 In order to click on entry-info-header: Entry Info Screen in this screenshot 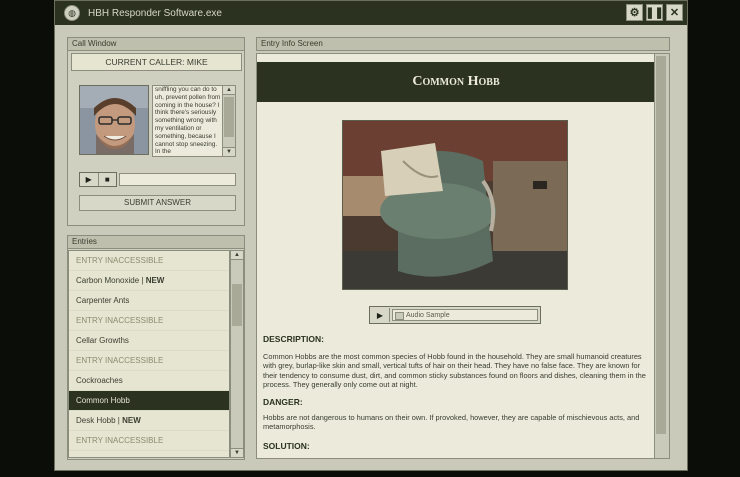, I will do `click(463, 44)`.